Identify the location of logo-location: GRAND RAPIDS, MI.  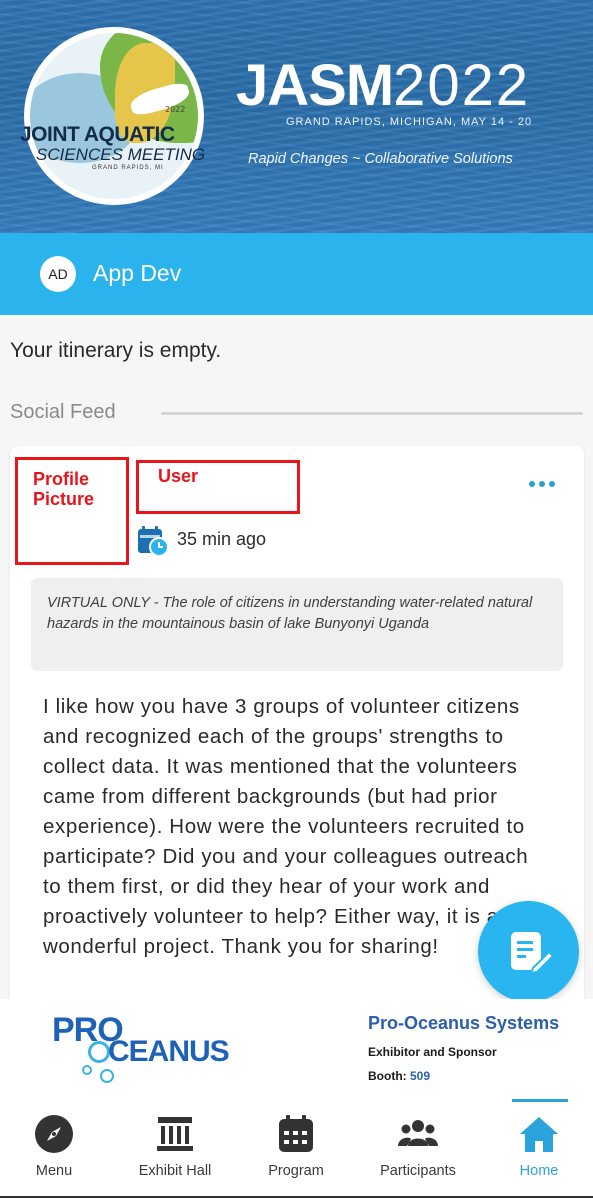
(128, 168).